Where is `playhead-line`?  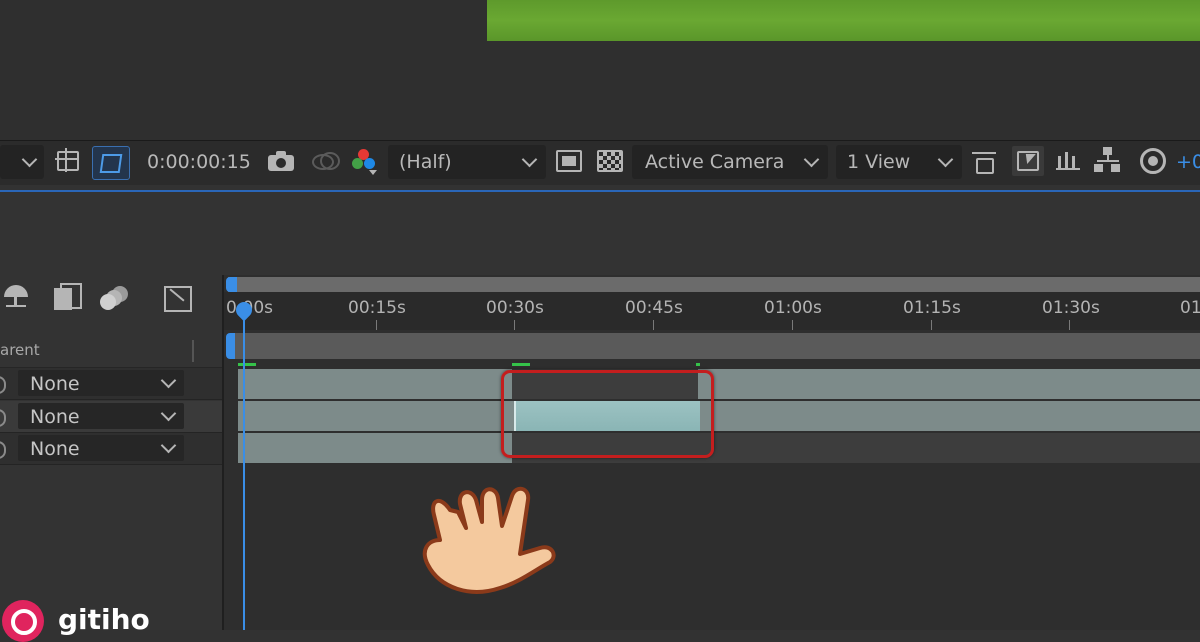
playhead-line is located at coordinates (244, 467).